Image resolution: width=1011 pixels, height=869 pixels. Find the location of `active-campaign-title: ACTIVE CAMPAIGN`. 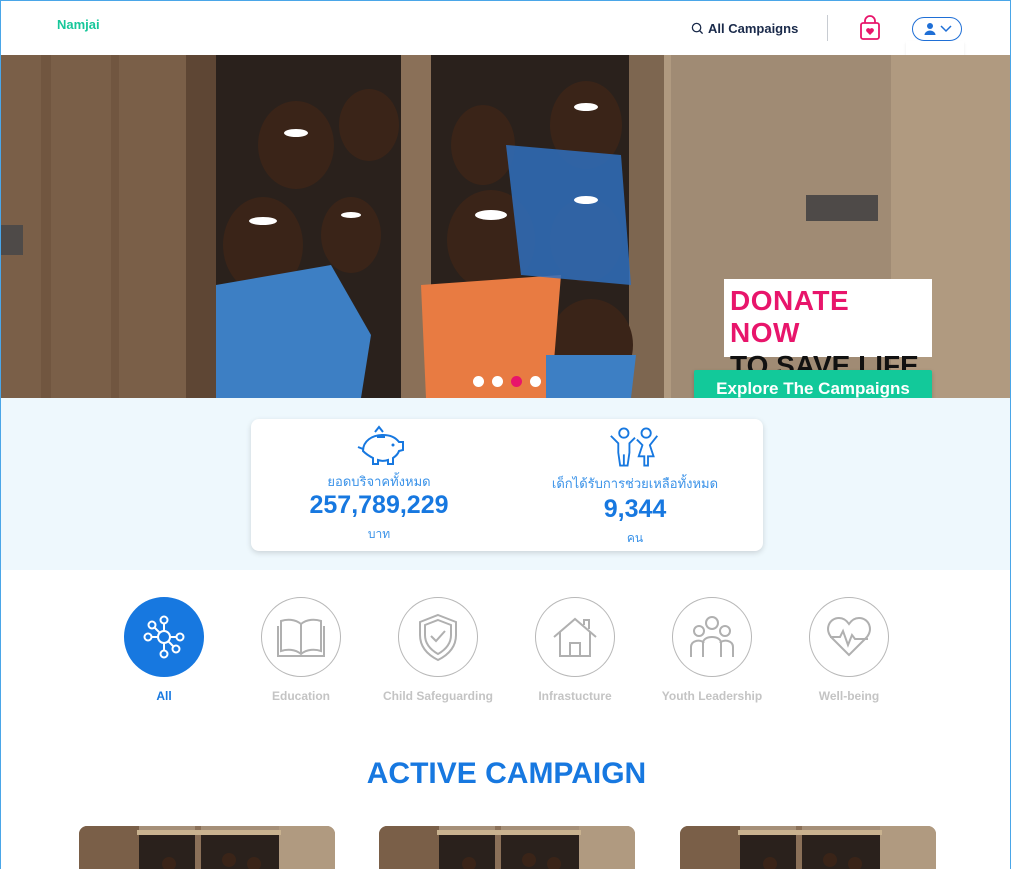

active-campaign-title: ACTIVE CAMPAIGN is located at coordinates (506, 773).